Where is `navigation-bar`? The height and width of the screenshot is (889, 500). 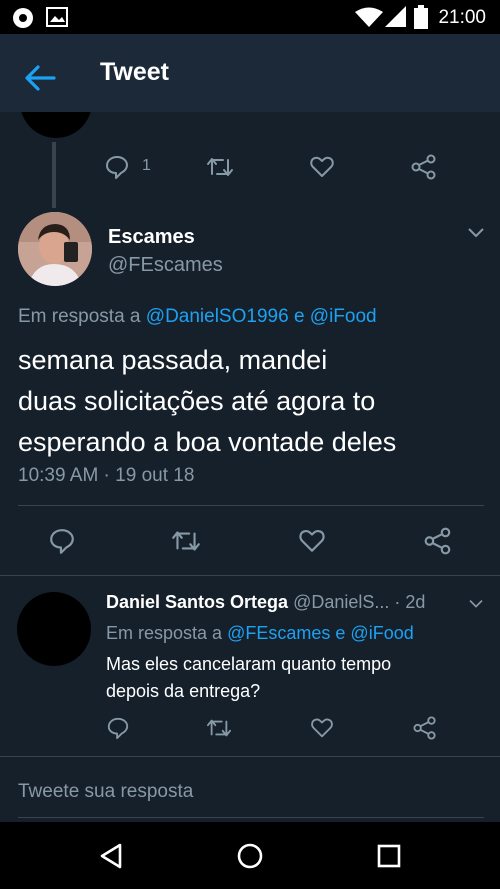 navigation-bar is located at coordinates (250, 855).